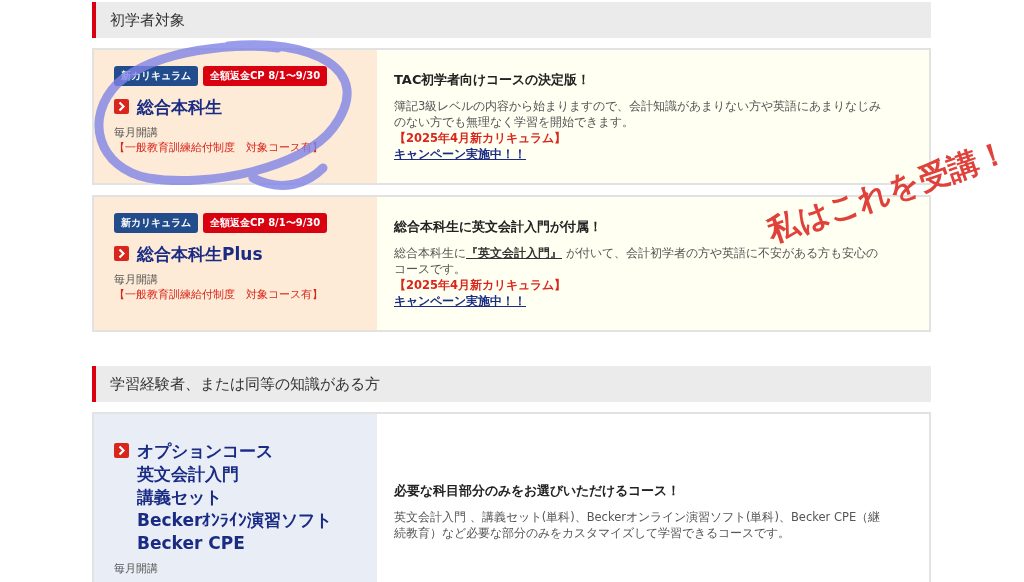 The image size is (1024, 582). What do you see at coordinates (235, 451) in the screenshot?
I see `course-title-link: オプションコース` at bounding box center [235, 451].